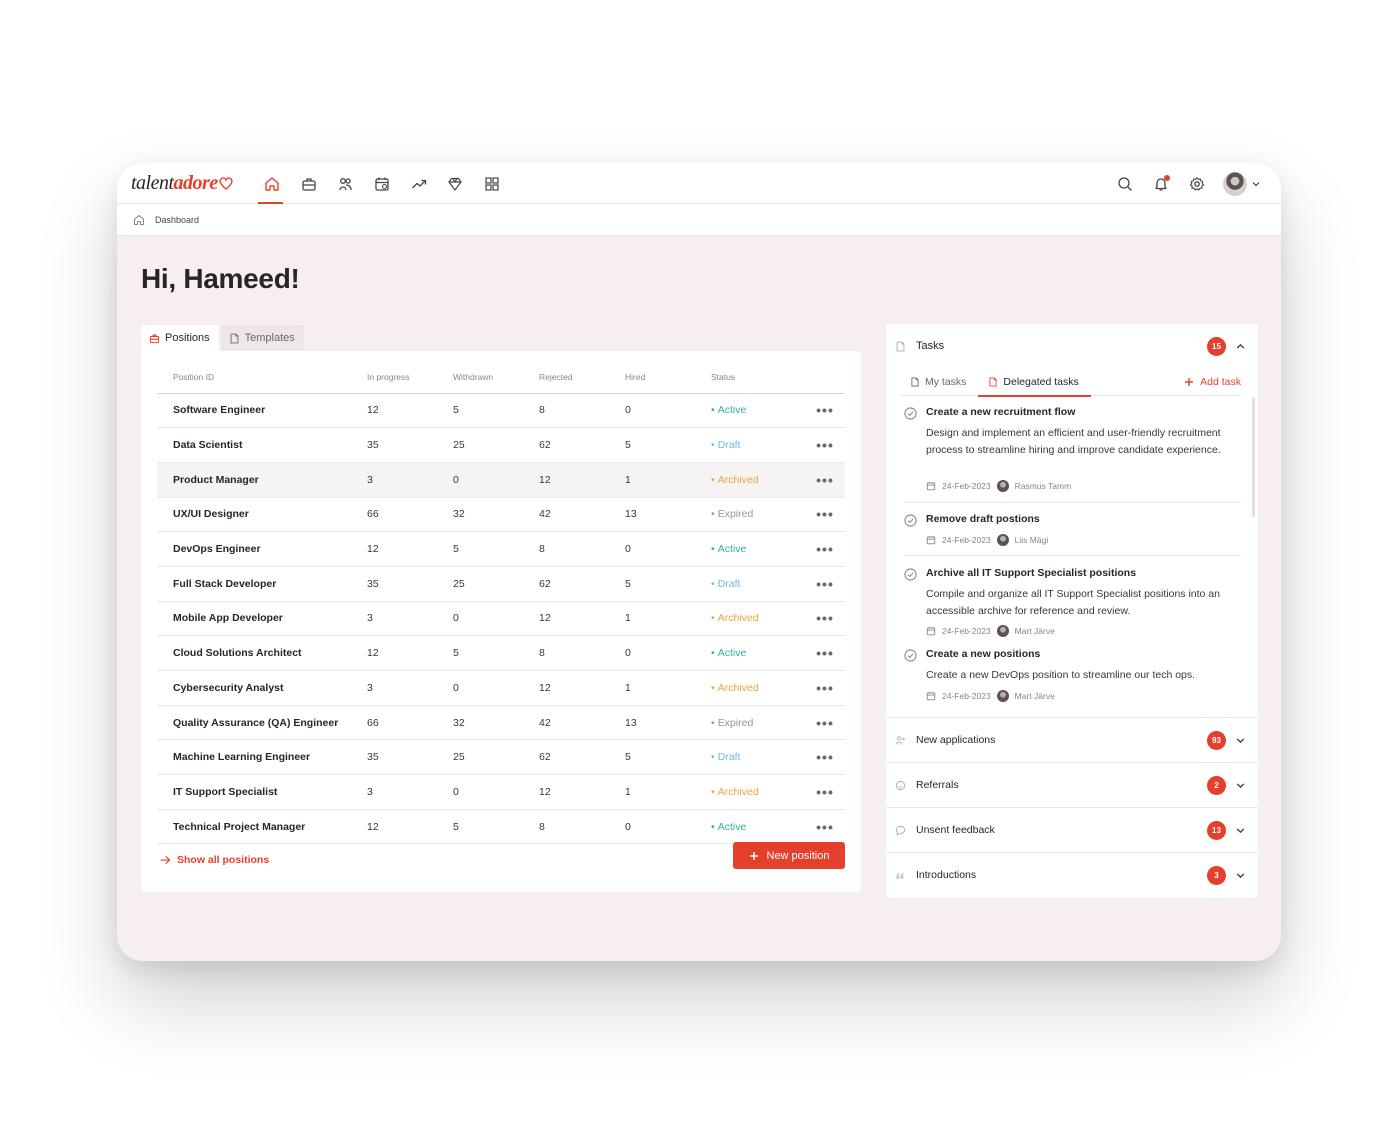 This screenshot has width=1400, height=1123. Describe the element at coordinates (1072, 829) in the screenshot. I see `section-unsent-feedback: Unsent feedback 13` at that location.